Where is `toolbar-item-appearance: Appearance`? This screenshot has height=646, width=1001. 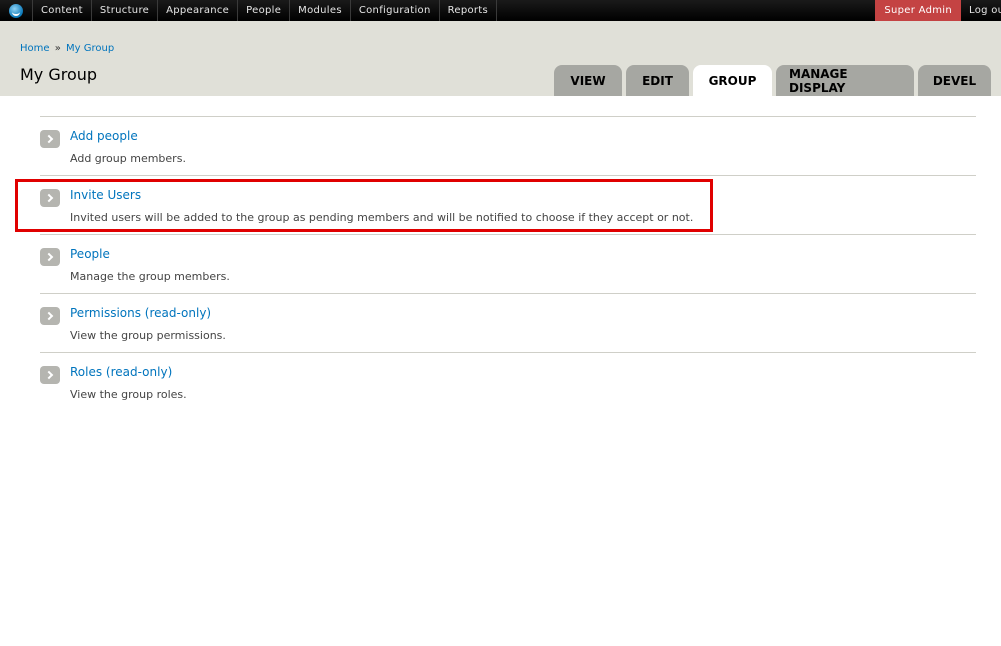
toolbar-item-appearance: Appearance is located at coordinates (198, 10).